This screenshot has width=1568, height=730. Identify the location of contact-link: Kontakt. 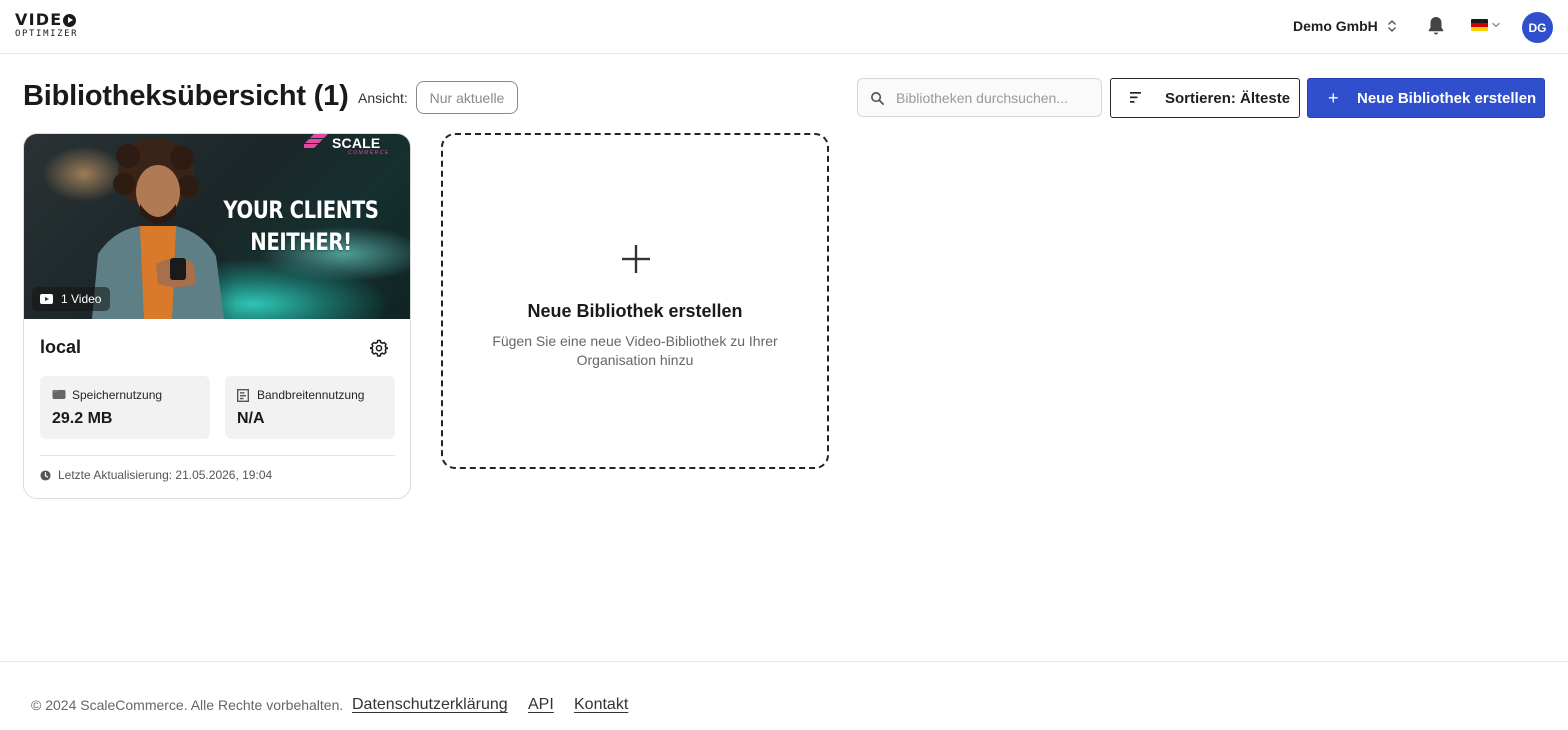
(601, 705).